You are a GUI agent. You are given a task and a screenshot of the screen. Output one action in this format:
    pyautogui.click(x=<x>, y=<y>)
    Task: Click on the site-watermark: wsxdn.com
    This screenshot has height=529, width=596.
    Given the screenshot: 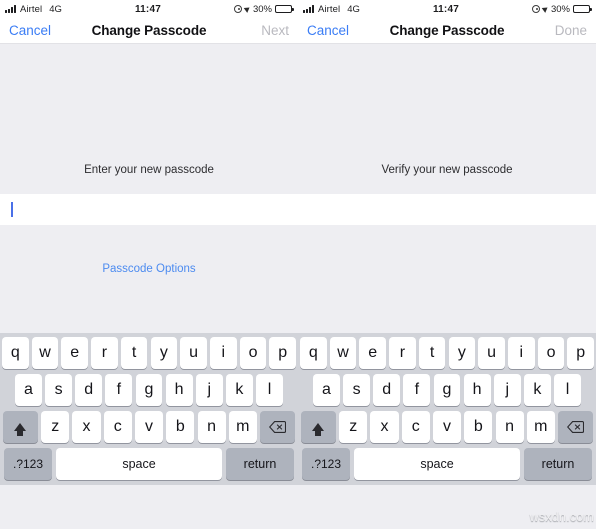 What is the action you would take?
    pyautogui.click(x=561, y=517)
    